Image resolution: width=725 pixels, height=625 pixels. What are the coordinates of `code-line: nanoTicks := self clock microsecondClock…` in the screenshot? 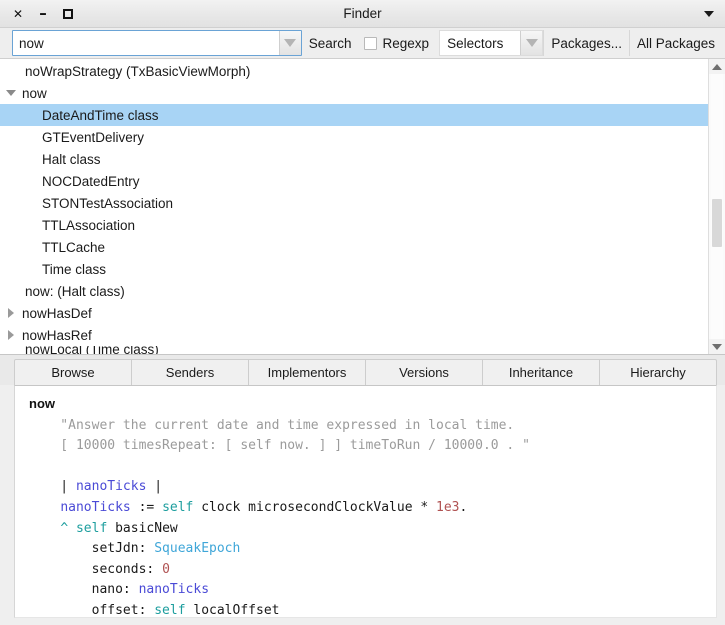 It's located at (372, 508).